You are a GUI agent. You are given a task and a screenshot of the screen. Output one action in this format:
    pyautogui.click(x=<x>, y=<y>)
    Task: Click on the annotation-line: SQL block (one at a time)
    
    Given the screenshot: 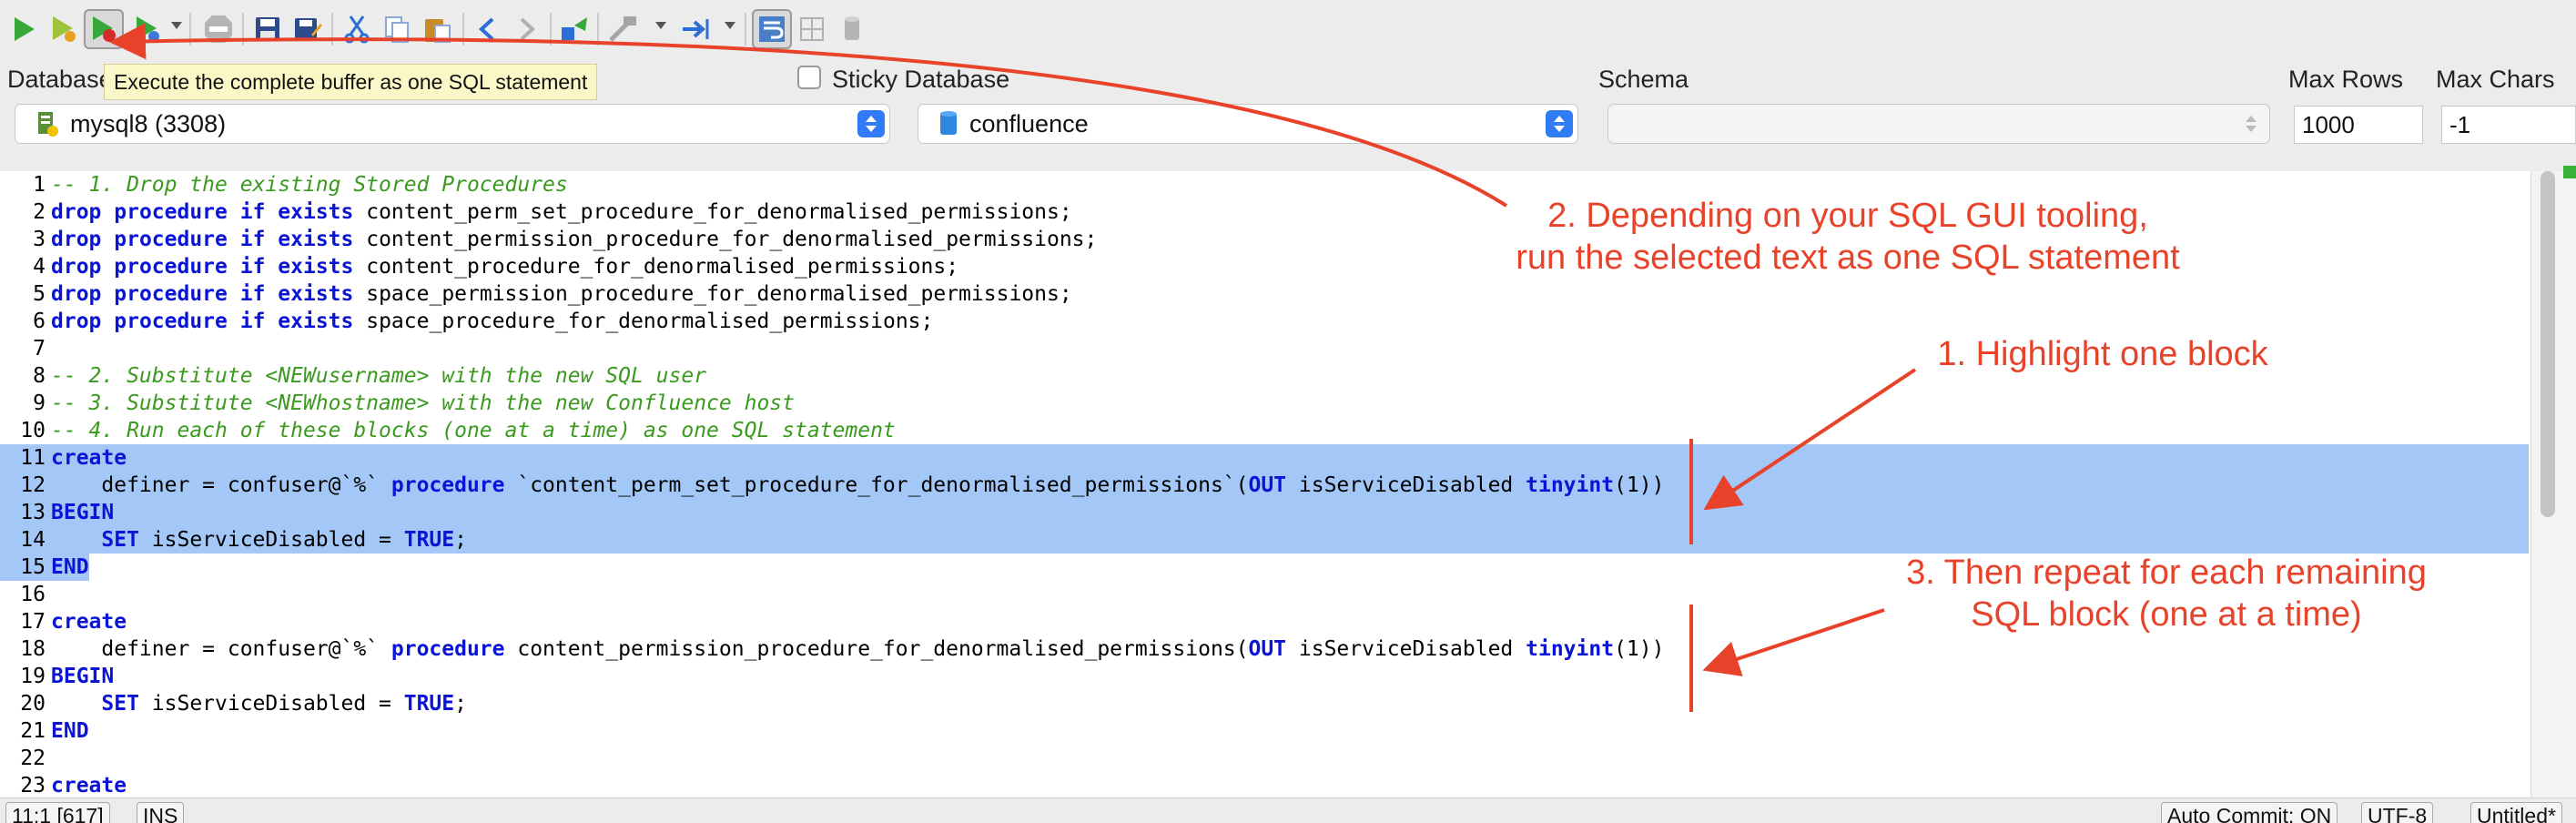 What is the action you would take?
    pyautogui.click(x=2166, y=614)
    